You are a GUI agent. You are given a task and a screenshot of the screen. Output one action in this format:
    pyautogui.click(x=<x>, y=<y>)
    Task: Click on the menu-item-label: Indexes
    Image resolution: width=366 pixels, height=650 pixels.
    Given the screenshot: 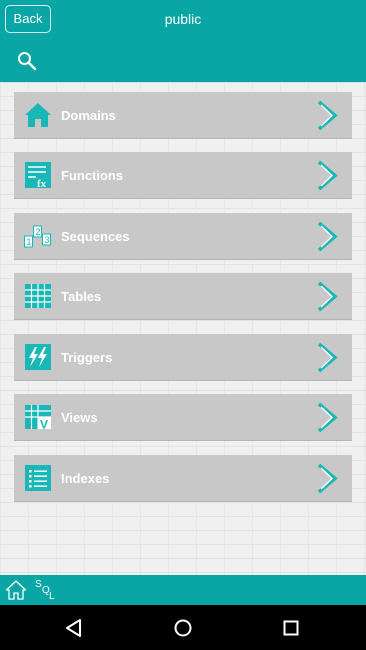 What is the action you would take?
    pyautogui.click(x=85, y=478)
    